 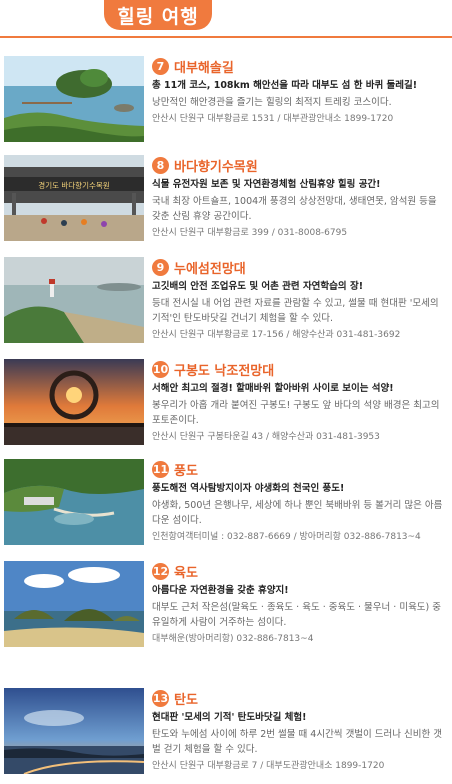 What do you see at coordinates (160, 66) in the screenshot?
I see `item-number-badge: 7` at bounding box center [160, 66].